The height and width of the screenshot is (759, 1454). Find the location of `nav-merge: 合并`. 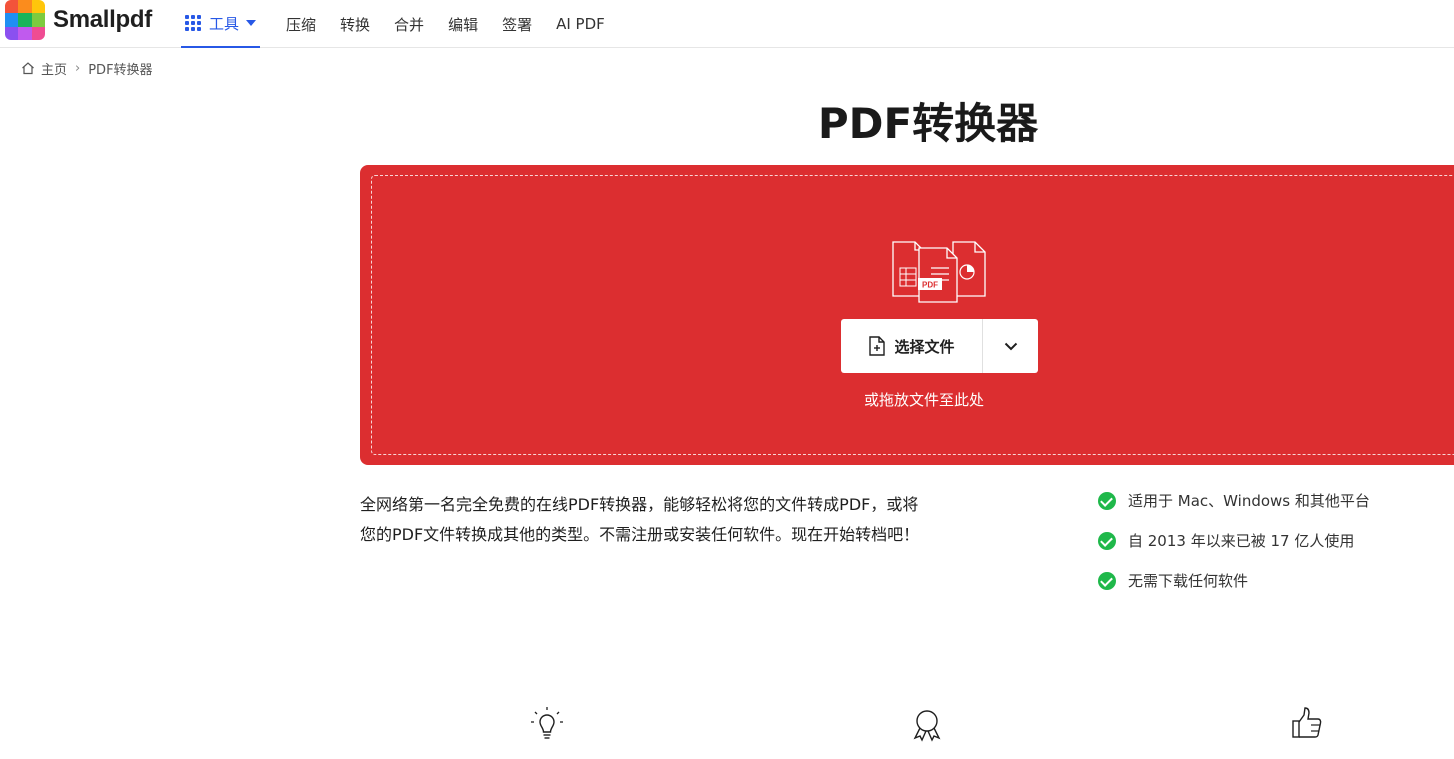

nav-merge: 合并 is located at coordinates (409, 24).